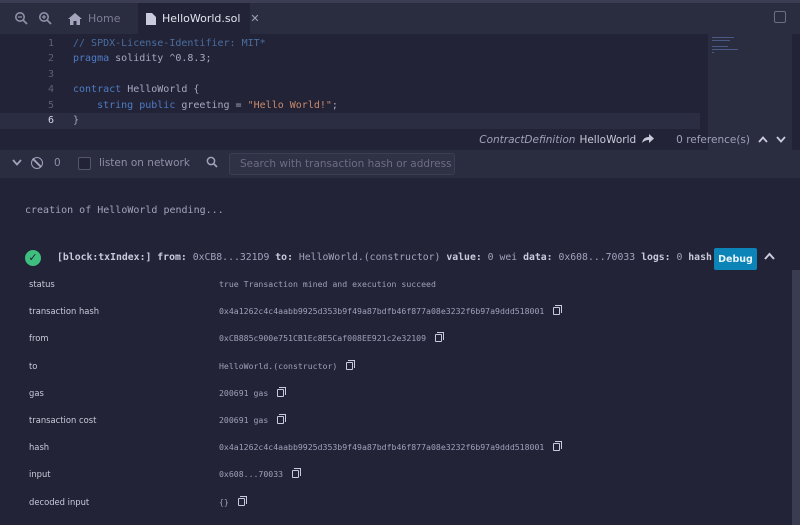 The height and width of the screenshot is (525, 800). Describe the element at coordinates (21, 19) in the screenshot. I see `zoom-out-icon` at that location.